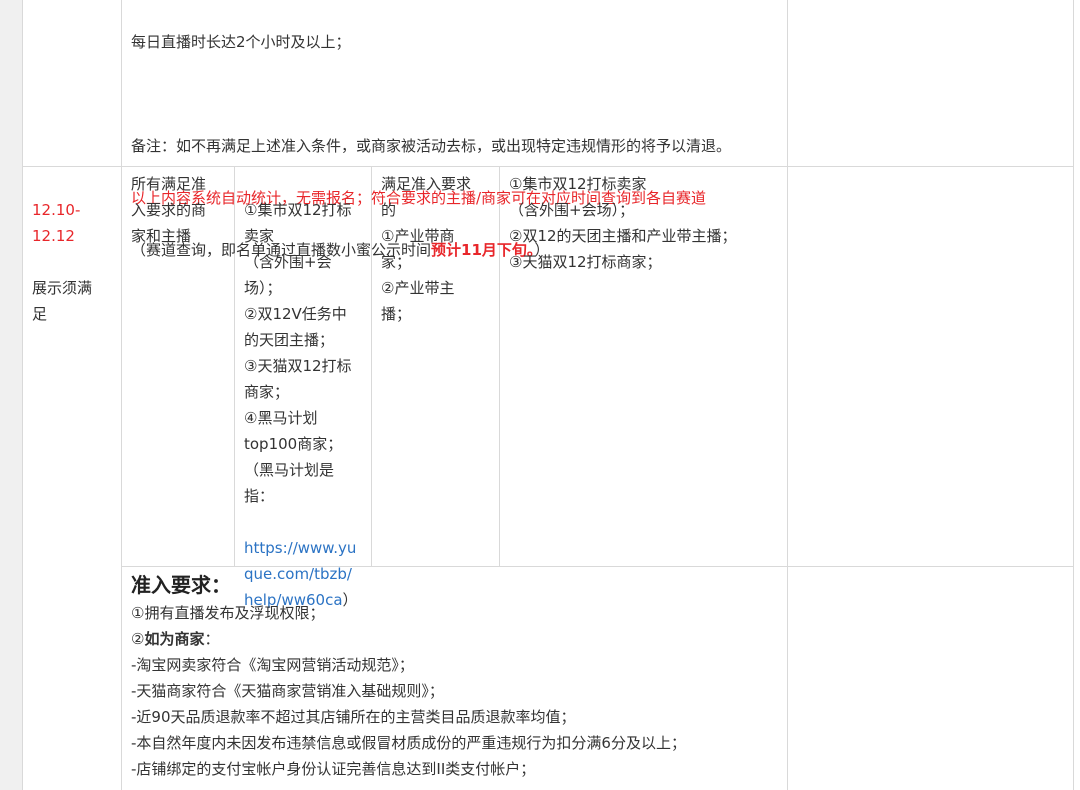  What do you see at coordinates (228, 613) in the screenshot?
I see `requirement-item-1: ①拥有直播发布及浮现权限；` at bounding box center [228, 613].